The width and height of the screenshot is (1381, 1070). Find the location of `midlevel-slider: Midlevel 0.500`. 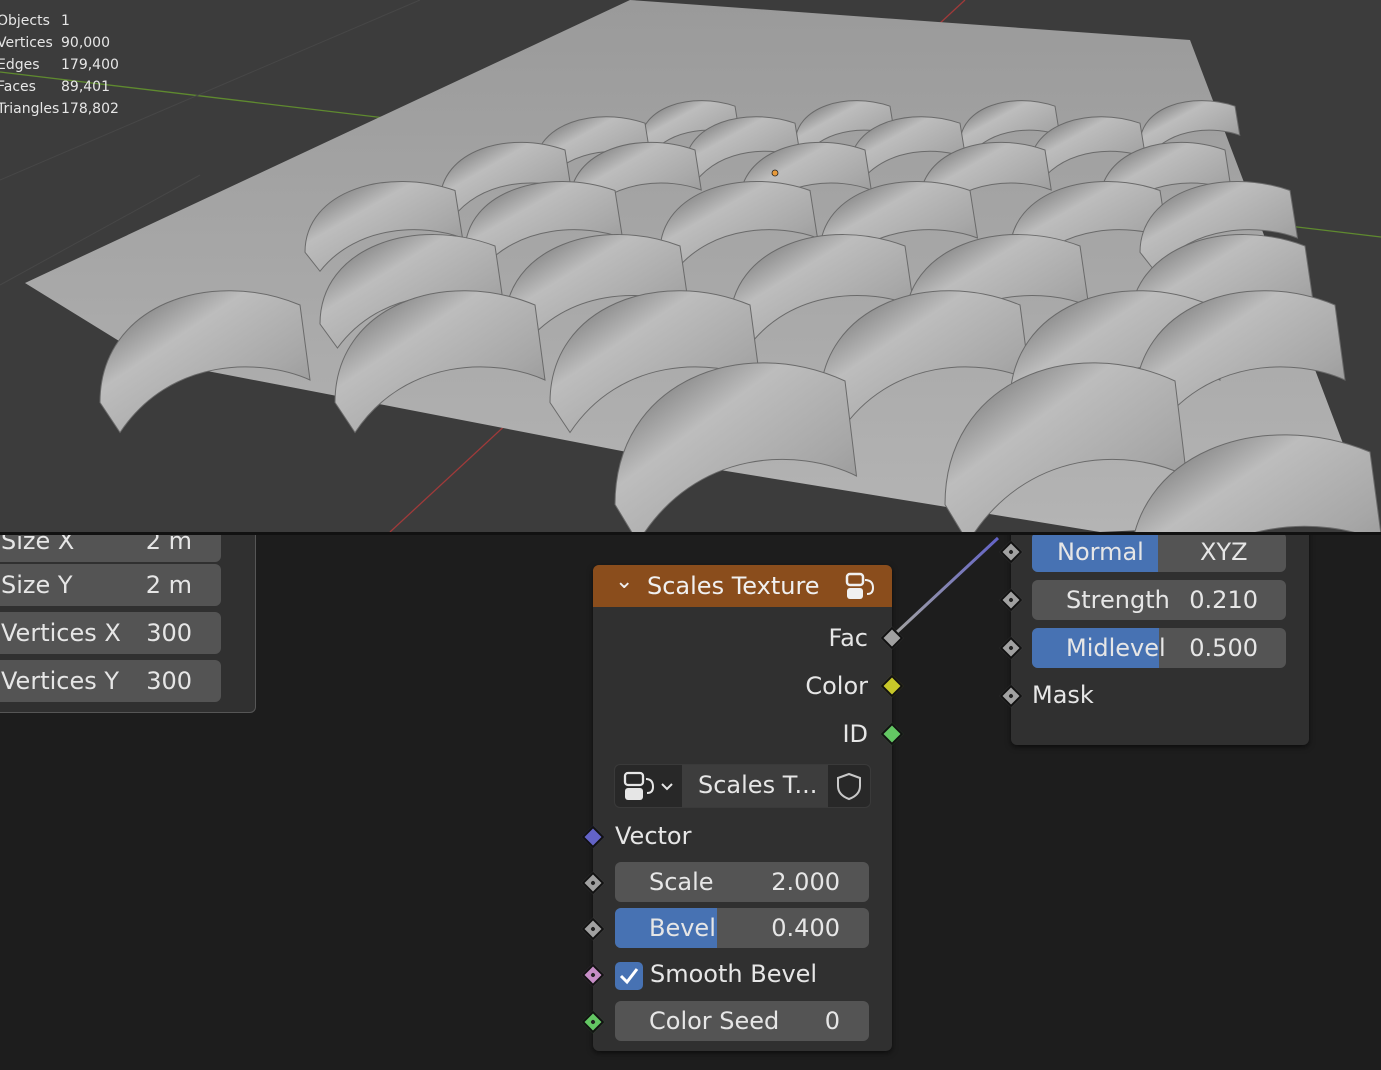

midlevel-slider: Midlevel 0.500 is located at coordinates (1159, 648).